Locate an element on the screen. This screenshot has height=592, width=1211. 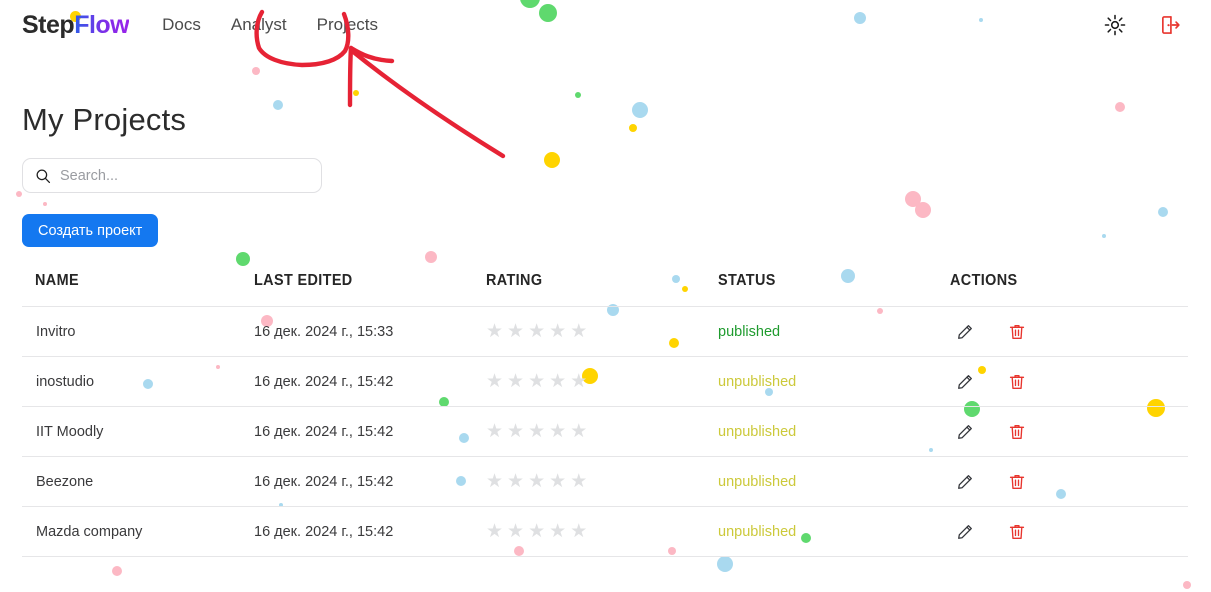
column-header-status: STATUS is located at coordinates (826, 289).